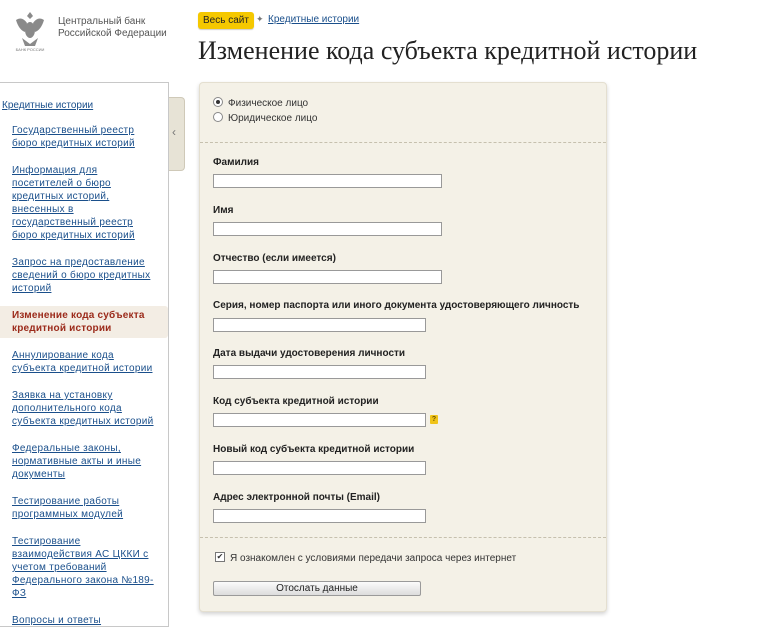 This screenshot has height=640, width=761. I want to click on name-input, so click(327, 229).